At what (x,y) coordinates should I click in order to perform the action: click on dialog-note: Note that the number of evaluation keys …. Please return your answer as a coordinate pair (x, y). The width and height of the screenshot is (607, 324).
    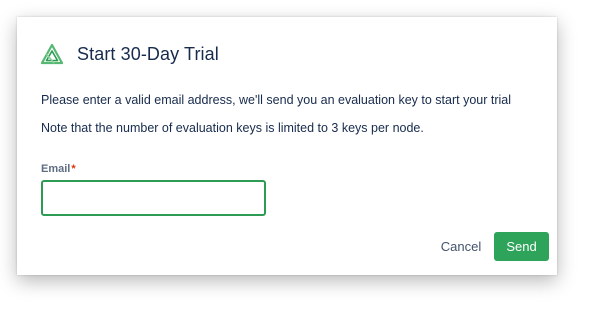
    Looking at the image, I should click on (232, 128).